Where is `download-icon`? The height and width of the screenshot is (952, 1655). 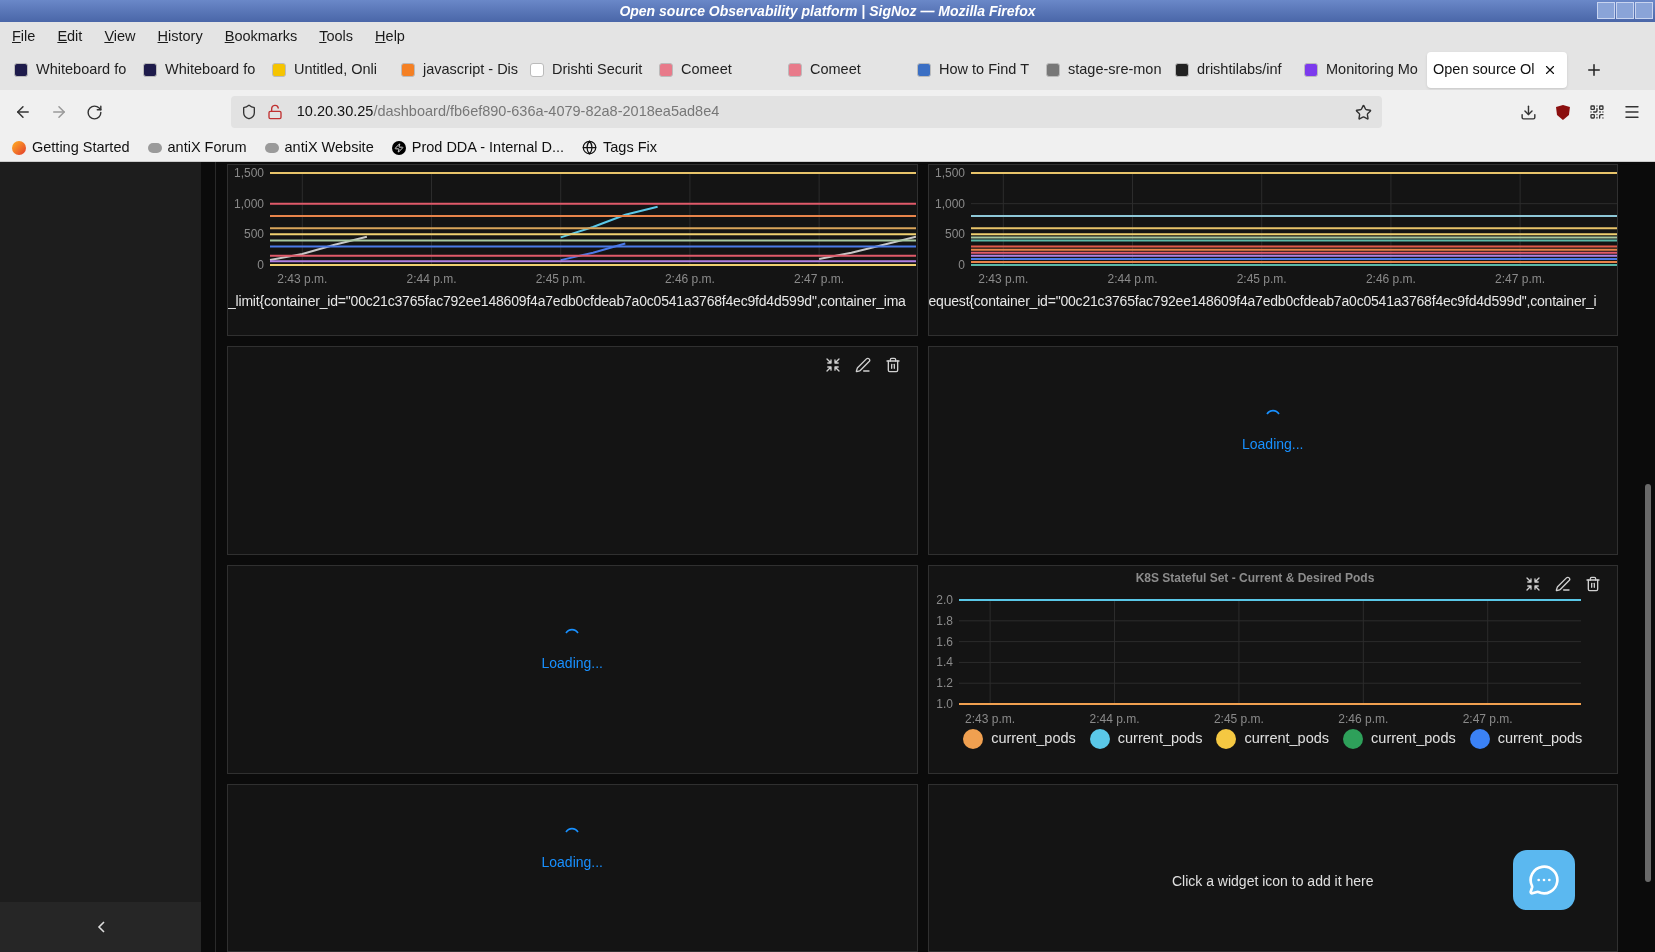 download-icon is located at coordinates (1529, 112).